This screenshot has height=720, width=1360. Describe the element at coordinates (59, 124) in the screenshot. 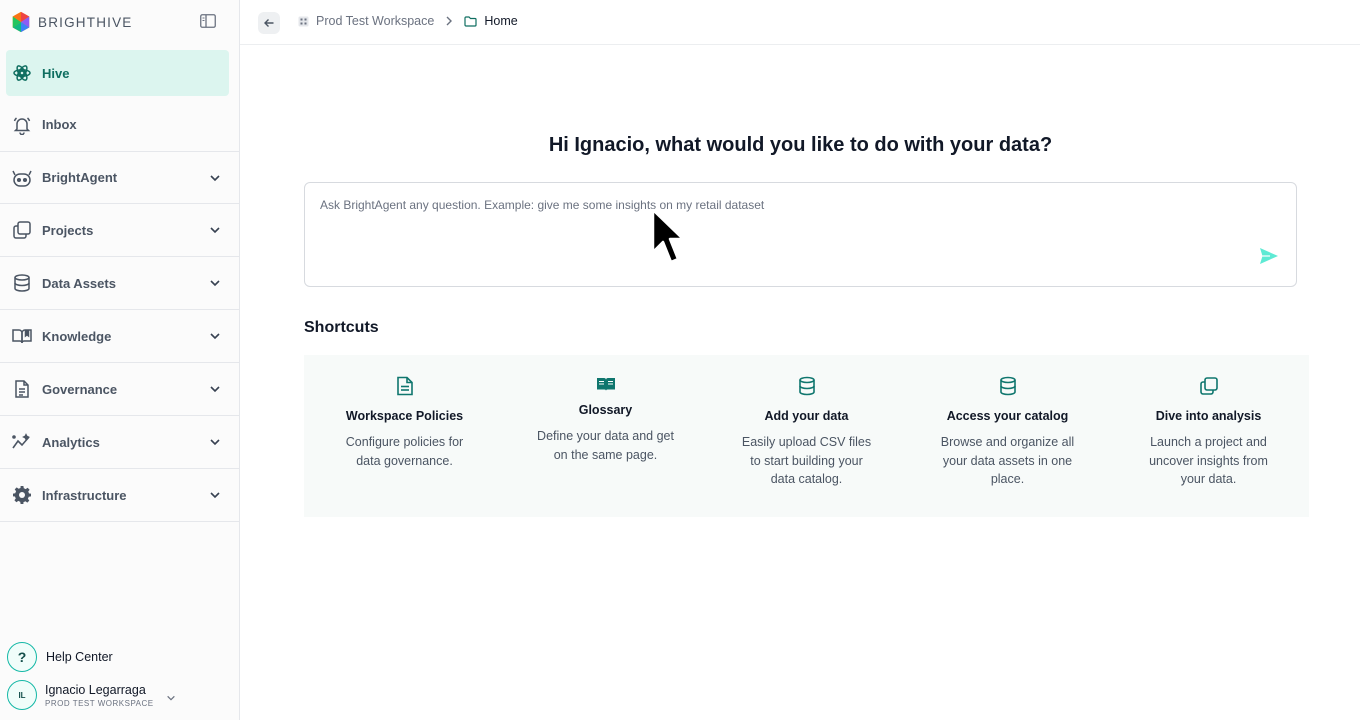

I see `sidebar-item-label: Inbox` at that location.